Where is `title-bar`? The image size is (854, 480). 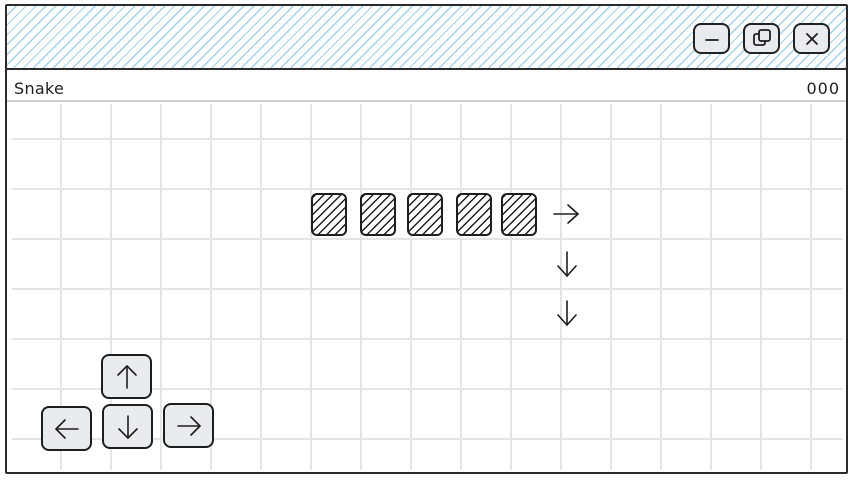 title-bar is located at coordinates (426, 38).